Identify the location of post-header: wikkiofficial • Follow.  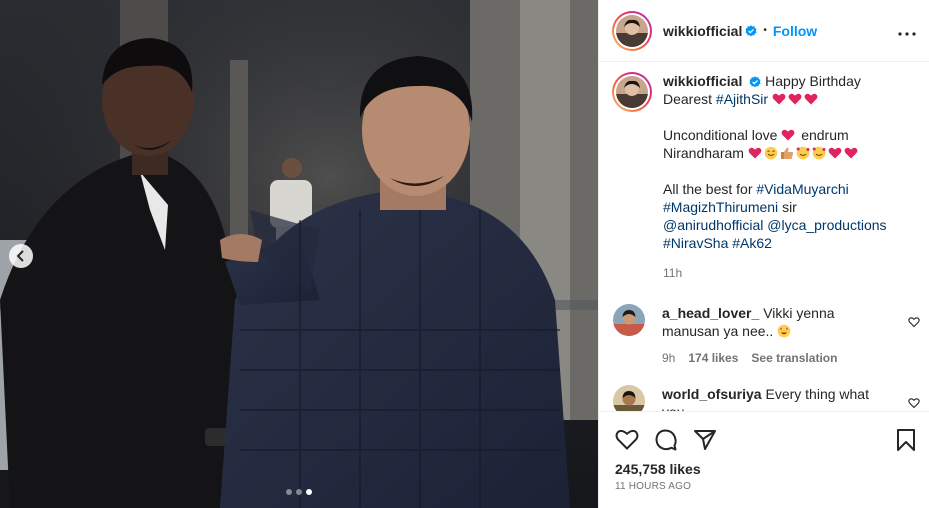
(764, 31).